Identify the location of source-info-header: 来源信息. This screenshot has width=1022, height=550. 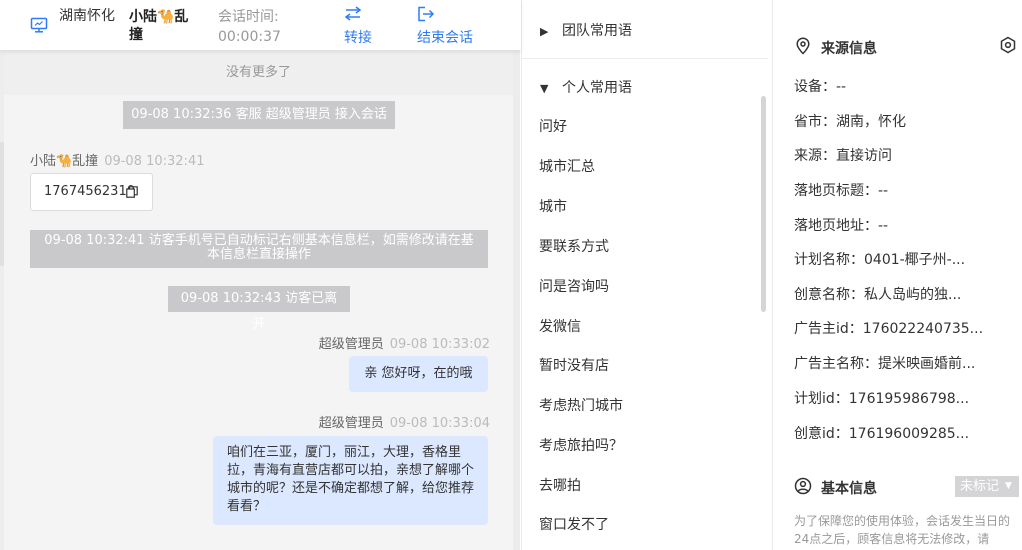
(854, 47).